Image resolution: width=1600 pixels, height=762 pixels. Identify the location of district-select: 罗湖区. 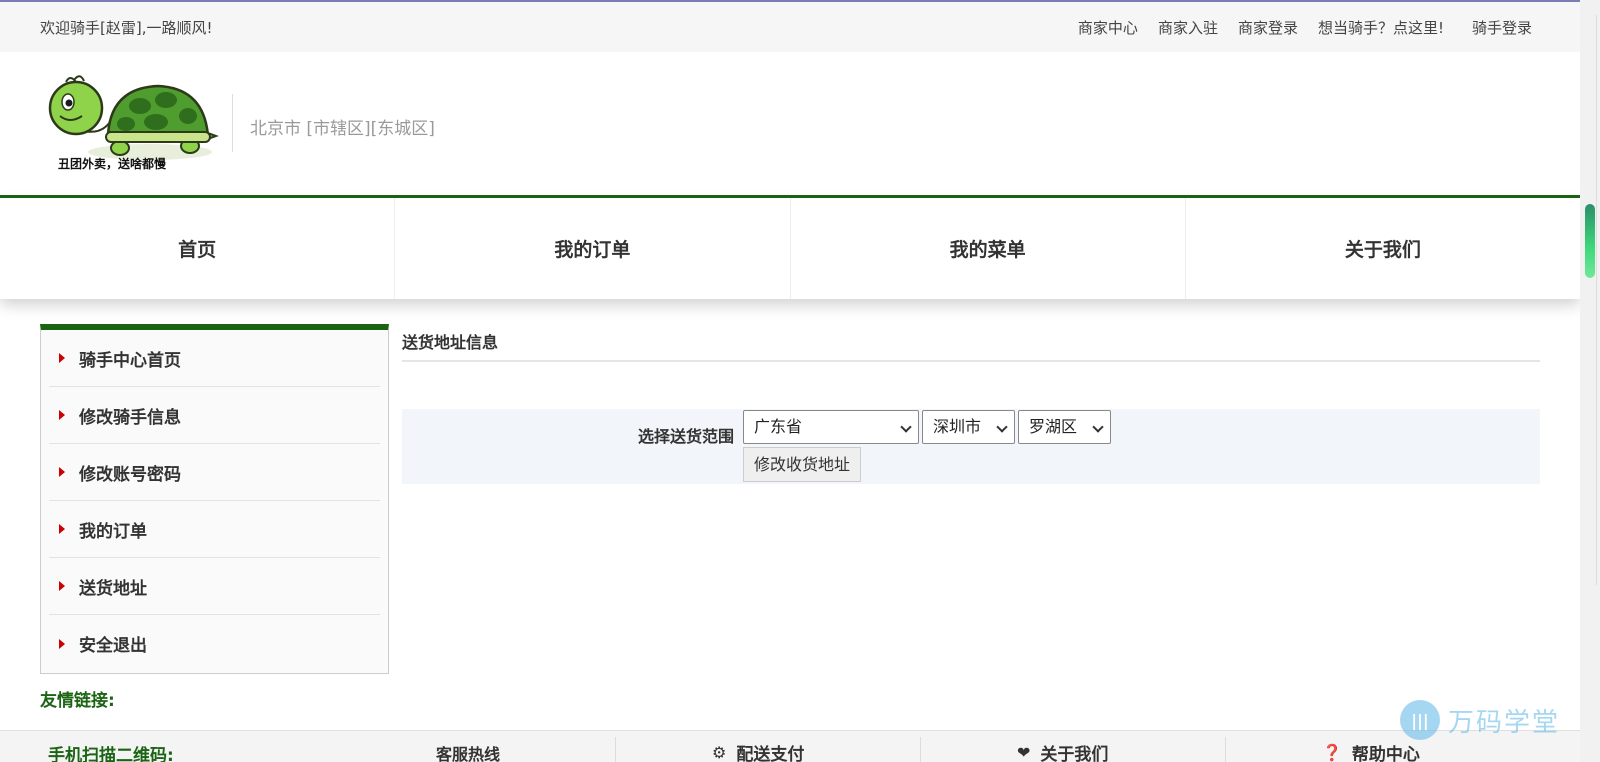
(1064, 427).